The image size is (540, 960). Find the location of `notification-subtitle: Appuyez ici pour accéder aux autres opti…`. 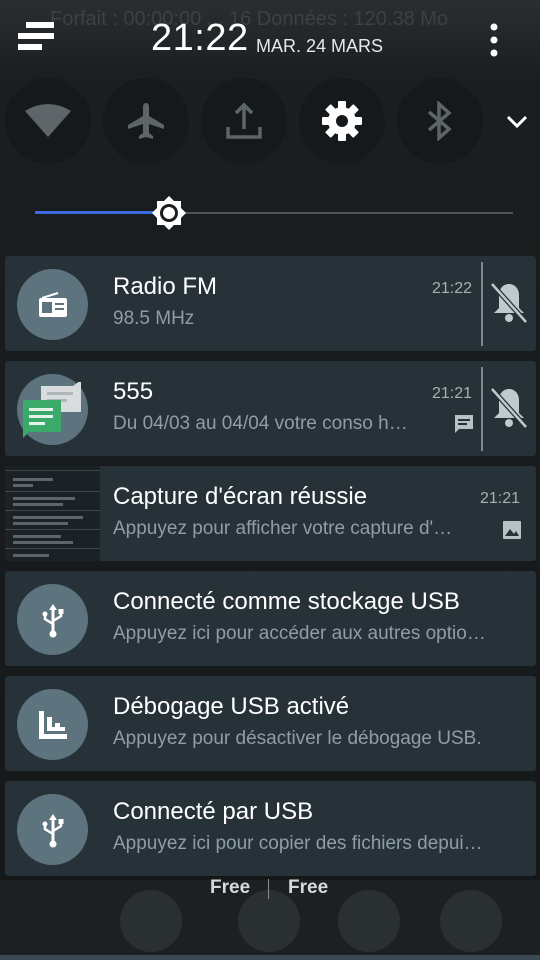

notification-subtitle: Appuyez ici pour accéder aux autres opti… is located at coordinates (299, 633).